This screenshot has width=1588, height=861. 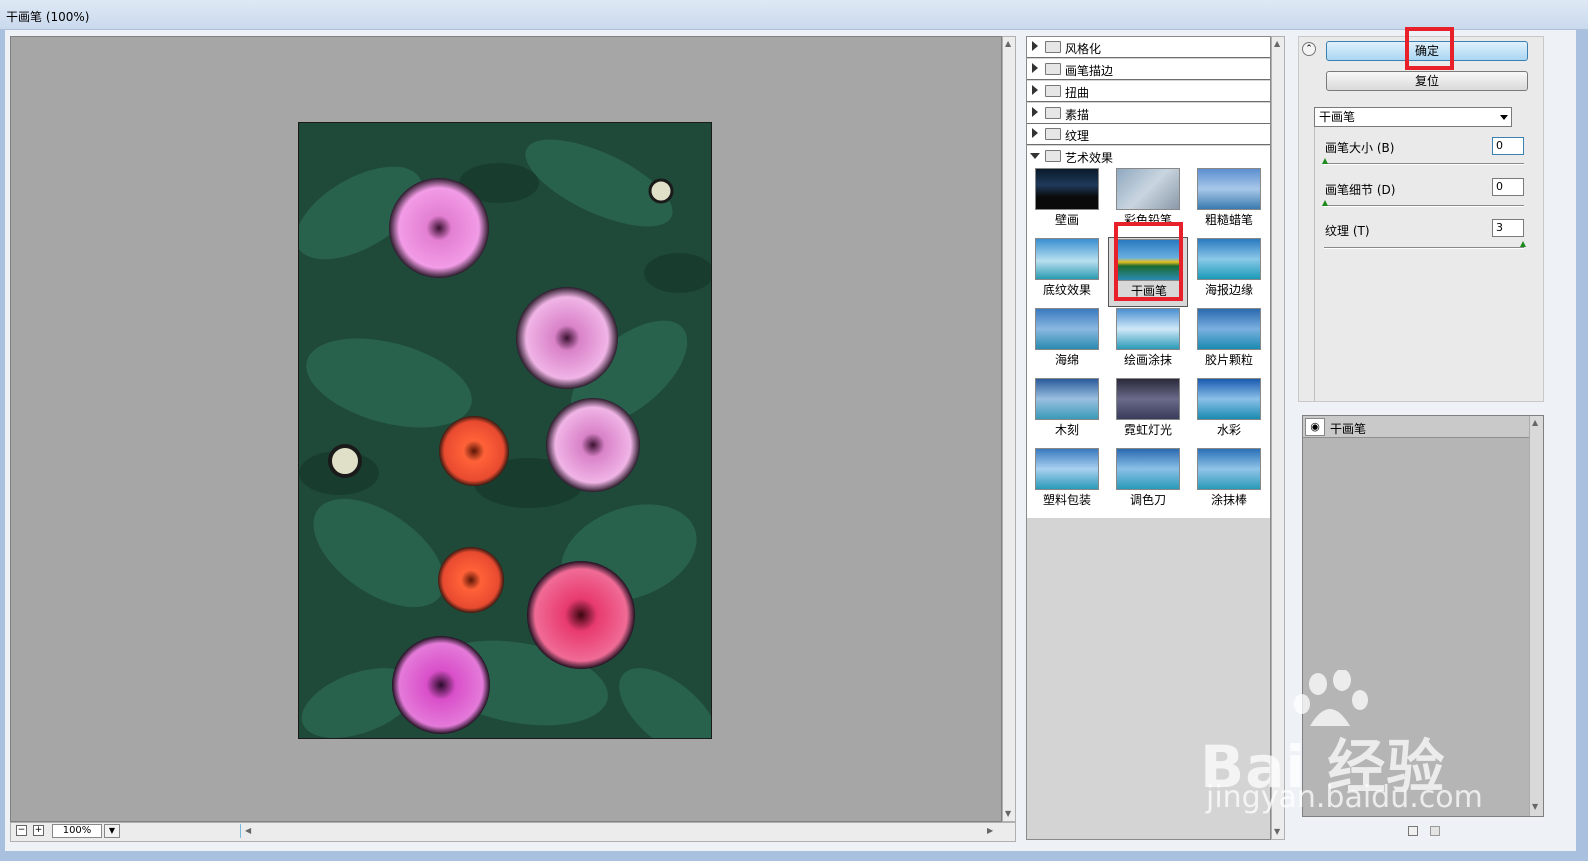 I want to click on brush-size-slider, so click(x=1424, y=164).